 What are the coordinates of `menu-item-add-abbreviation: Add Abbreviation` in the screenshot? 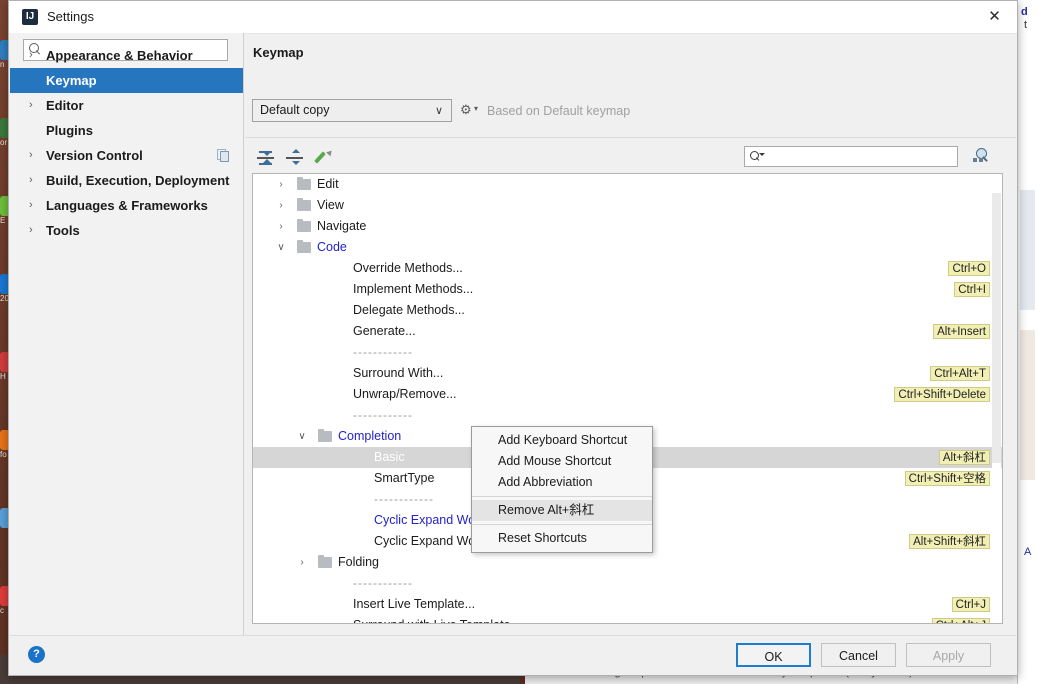 It's located at (562, 482).